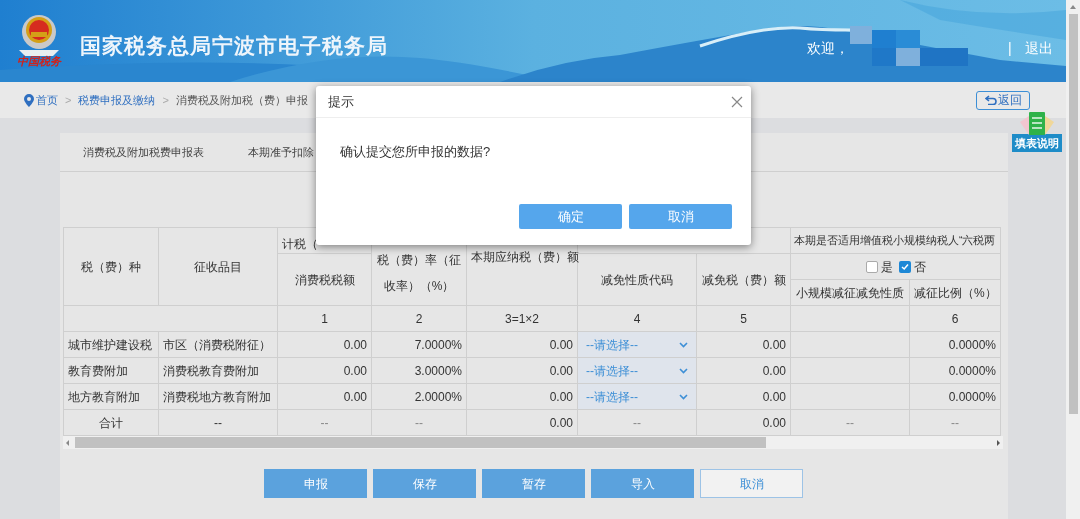  Describe the element at coordinates (111, 396) in the screenshot. I see `table-cell: 地方教育附加` at that location.